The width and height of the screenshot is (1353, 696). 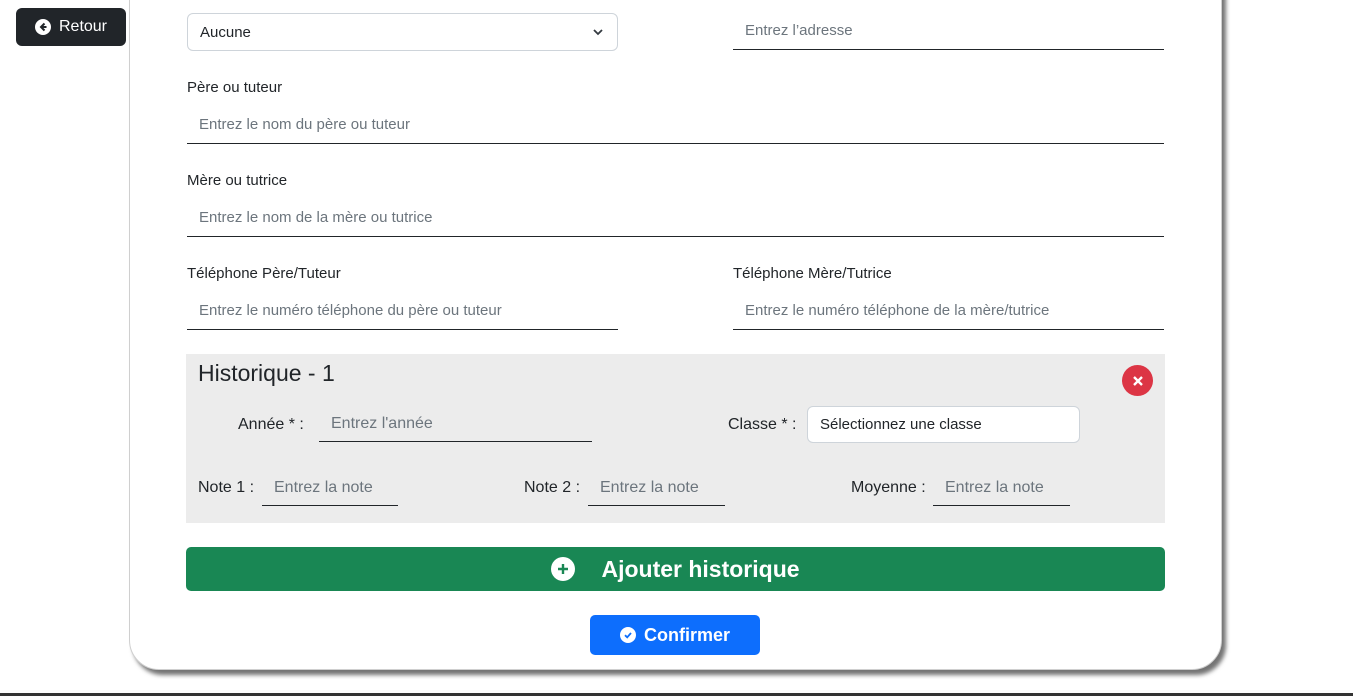 I want to click on arrow-left-circle-icon, so click(x=42, y=27).